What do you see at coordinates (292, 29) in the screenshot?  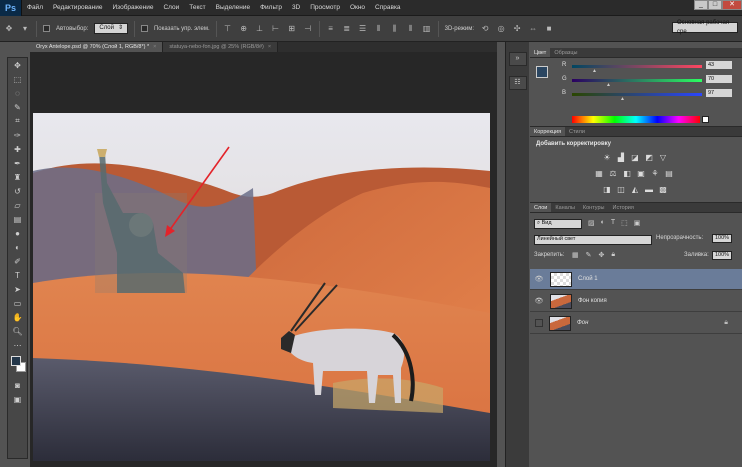 I see `align-hcenter-icon: ⊞` at bounding box center [292, 29].